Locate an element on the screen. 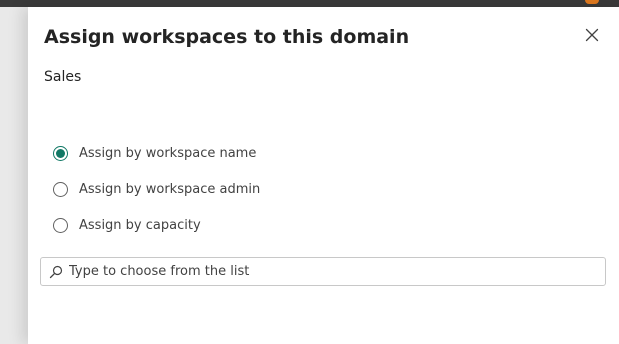  radio-assign-by-capacity: Assign by capacity is located at coordinates (156, 225).